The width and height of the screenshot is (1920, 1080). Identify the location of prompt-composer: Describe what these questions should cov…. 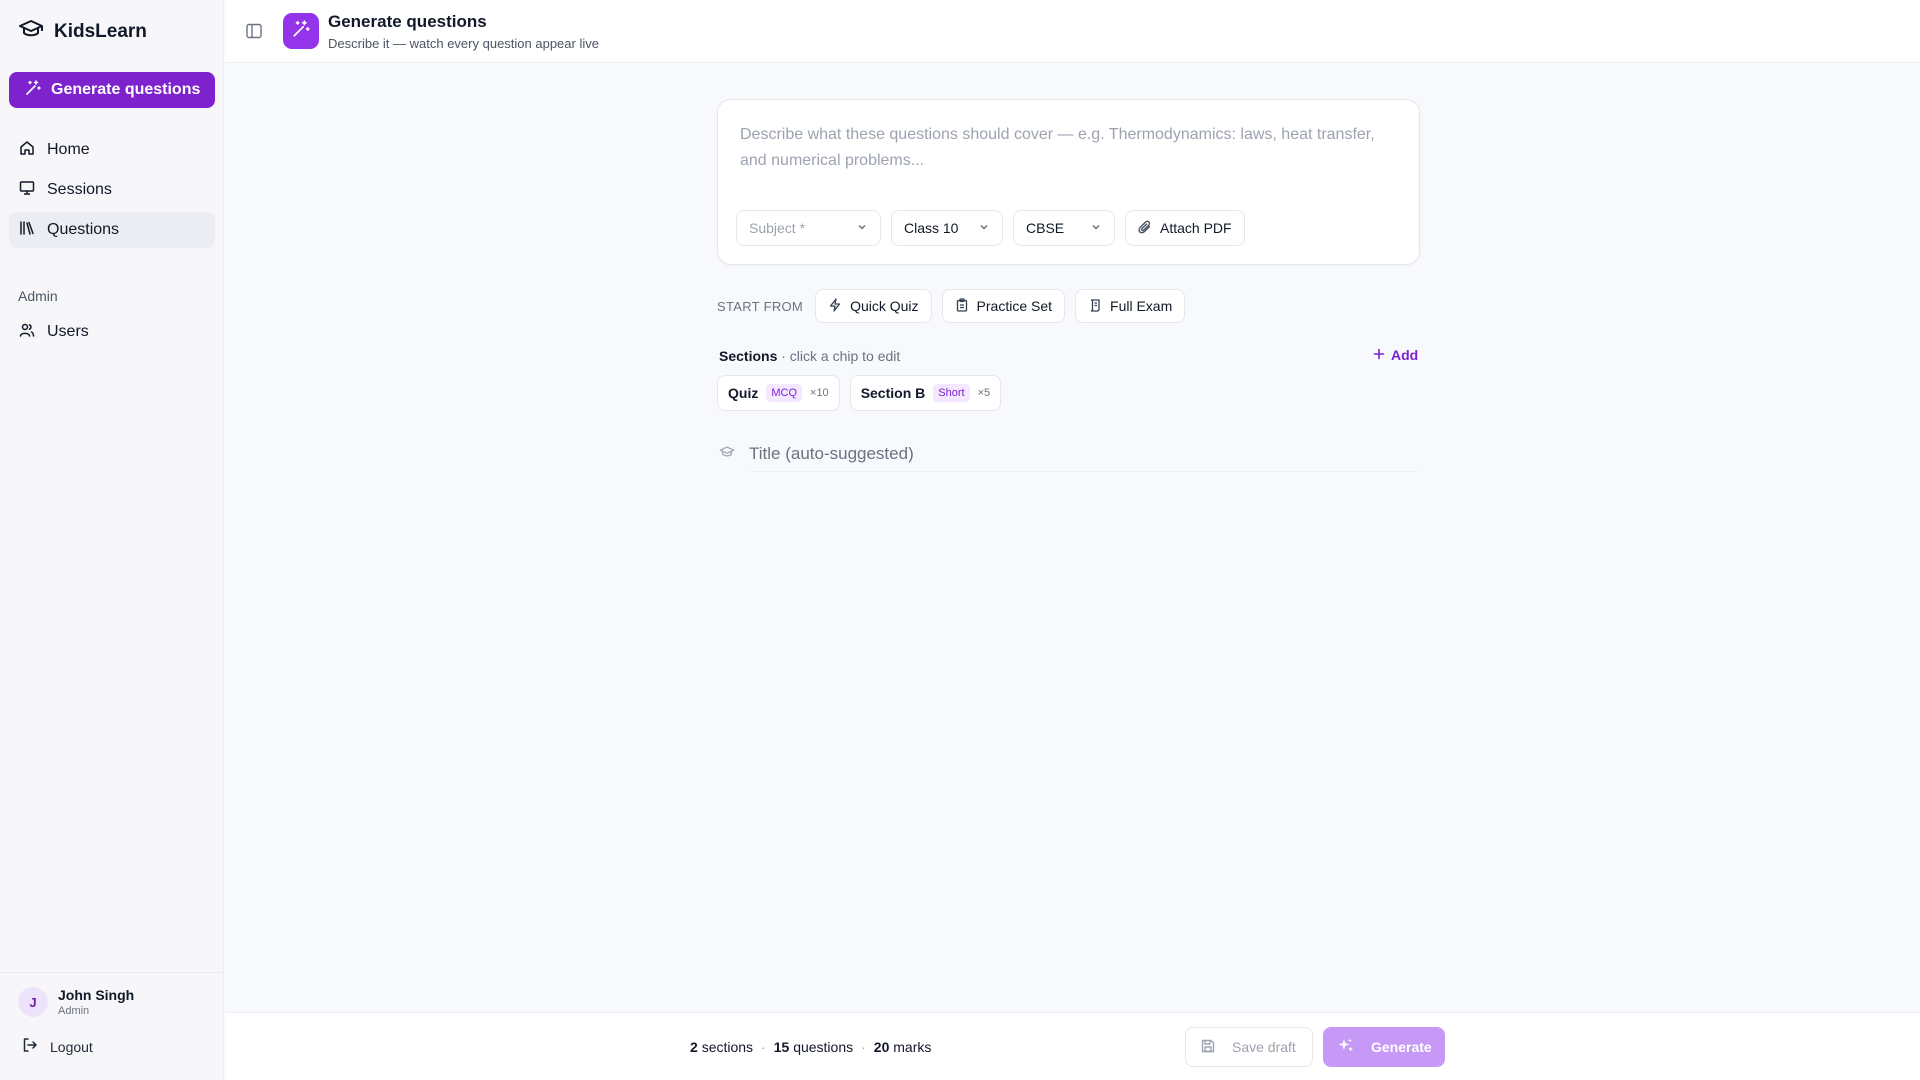
(1068, 182).